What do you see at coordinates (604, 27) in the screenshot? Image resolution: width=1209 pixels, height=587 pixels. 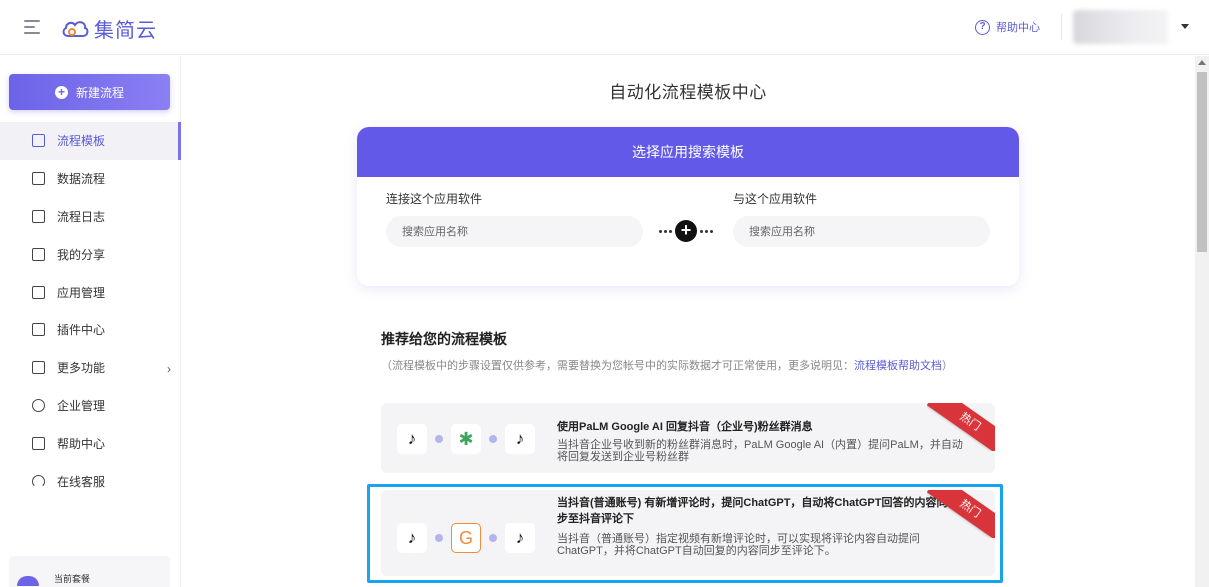 I see `top-bar: 集简云 ? 帮助中心` at bounding box center [604, 27].